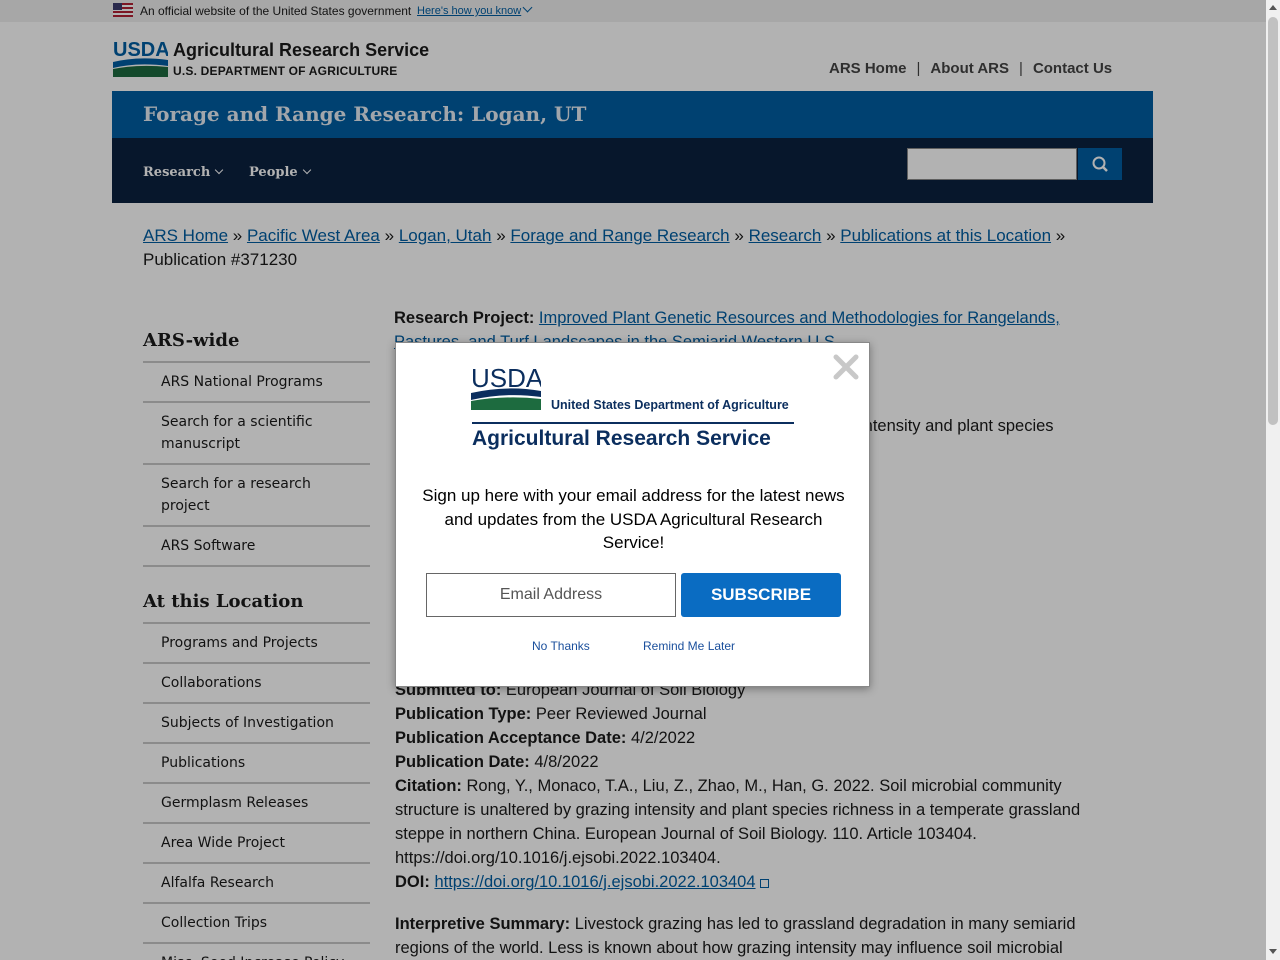 This screenshot has height=960, width=1280. I want to click on modal-department-name: United States Department of Agriculture, so click(670, 405).